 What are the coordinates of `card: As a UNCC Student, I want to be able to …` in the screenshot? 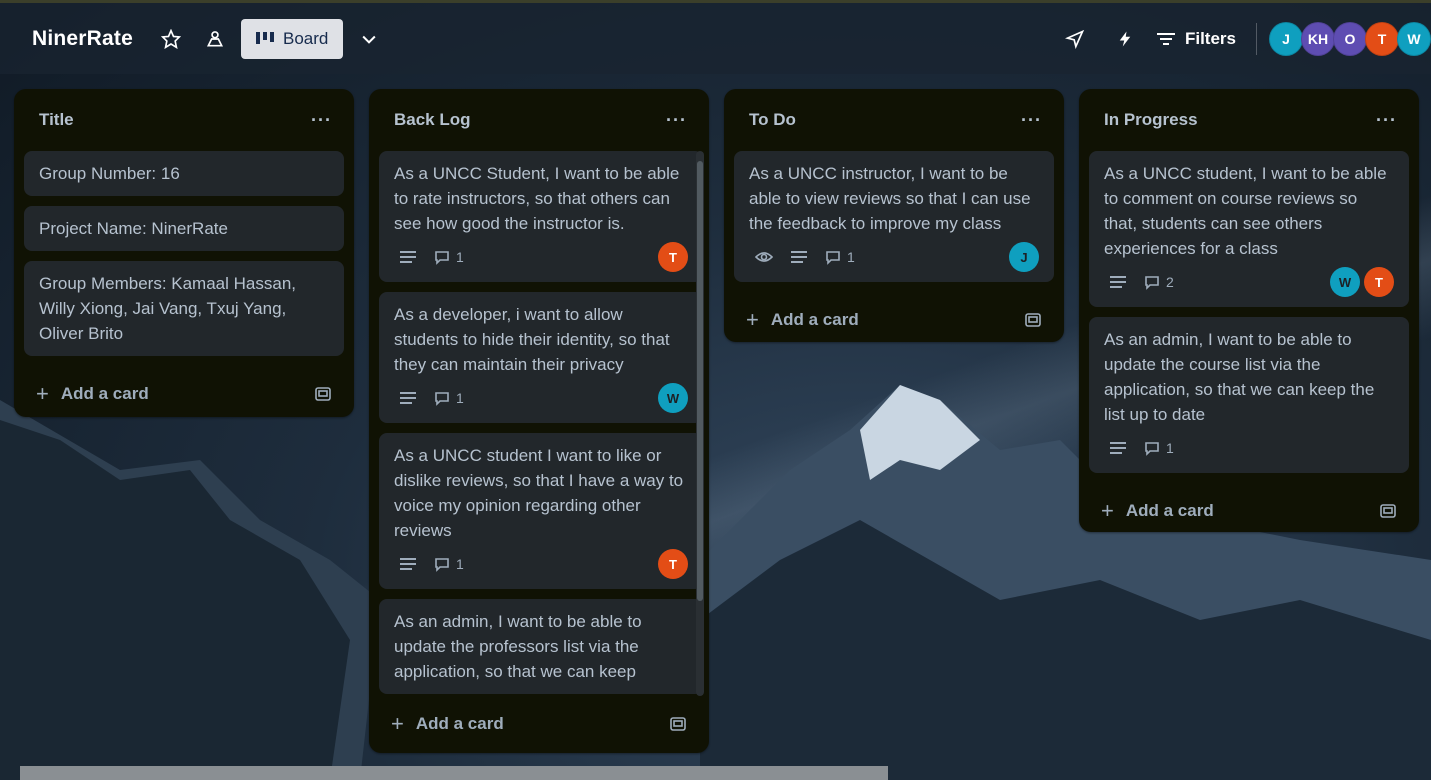 It's located at (541, 216).